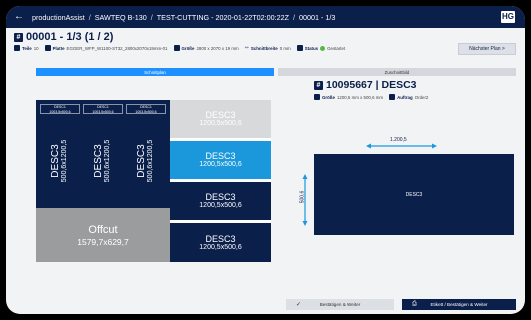  I want to click on part-title: #10095667 | DESC3, so click(365, 85).